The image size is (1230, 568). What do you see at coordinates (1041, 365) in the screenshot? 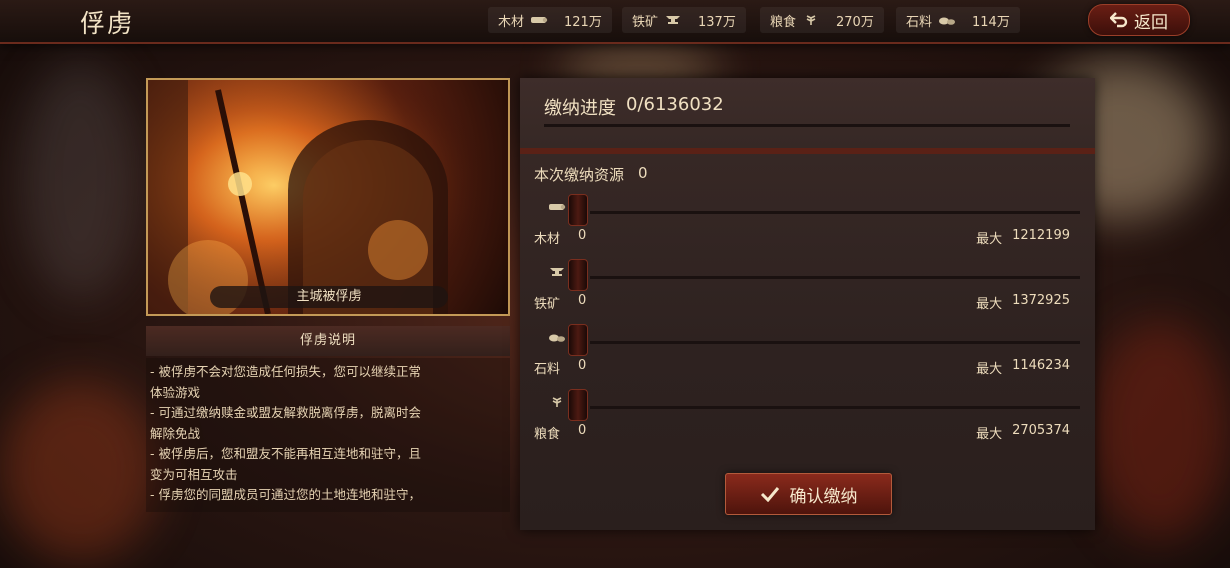
I see `max-value: 1146234` at bounding box center [1041, 365].